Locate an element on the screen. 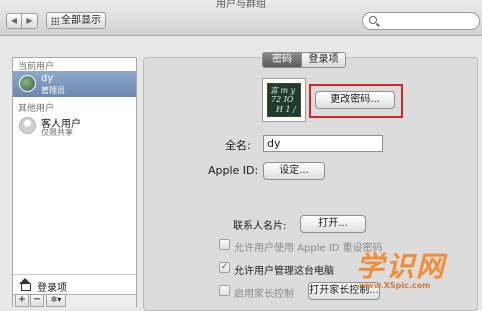 The width and height of the screenshot is (482, 311). guest-avatar-icon is located at coordinates (27, 125).